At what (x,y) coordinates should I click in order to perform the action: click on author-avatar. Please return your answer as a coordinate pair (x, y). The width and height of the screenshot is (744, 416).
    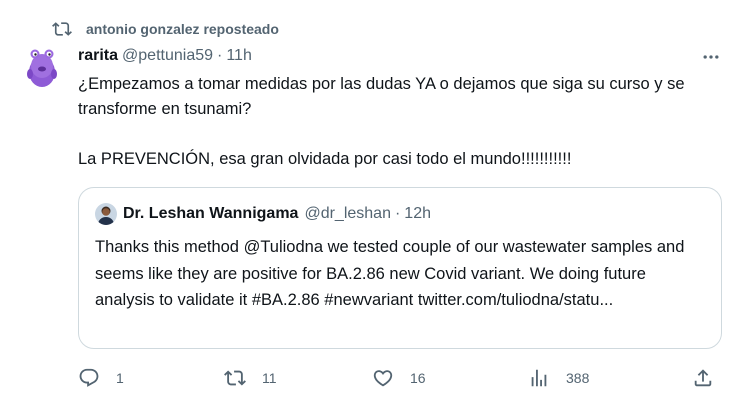
    Looking at the image, I should click on (42, 66).